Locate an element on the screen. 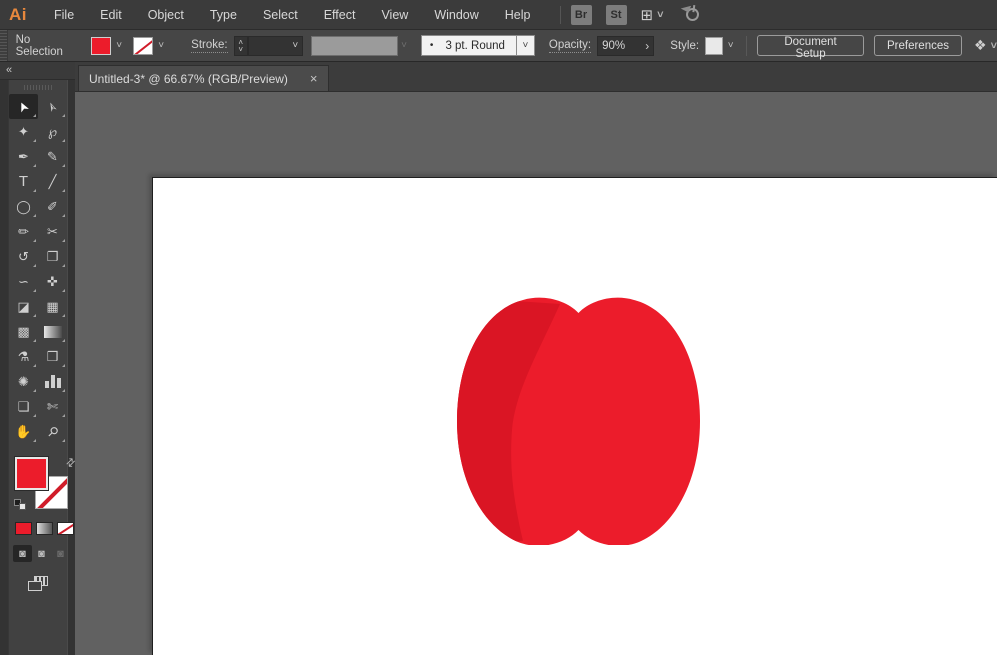  mesh-tool: ▩ is located at coordinates (23, 331).